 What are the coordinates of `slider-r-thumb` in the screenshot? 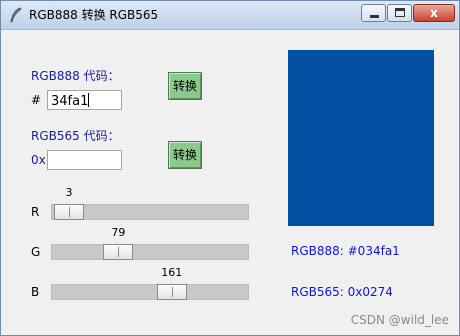 It's located at (68, 212).